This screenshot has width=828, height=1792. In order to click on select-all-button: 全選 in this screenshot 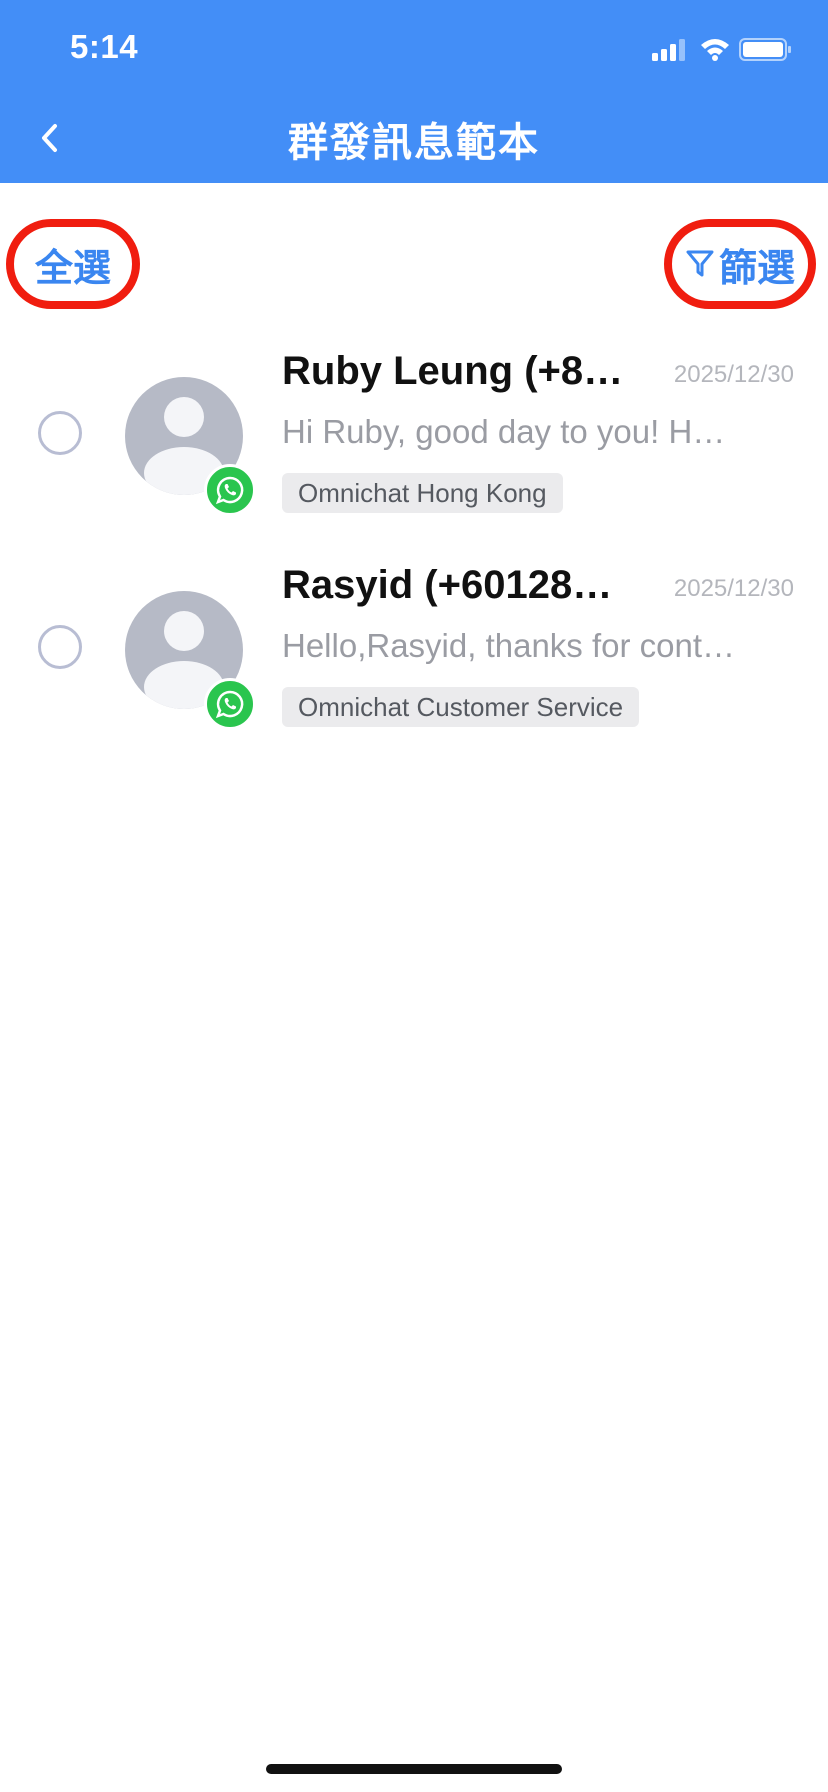, I will do `click(73, 264)`.